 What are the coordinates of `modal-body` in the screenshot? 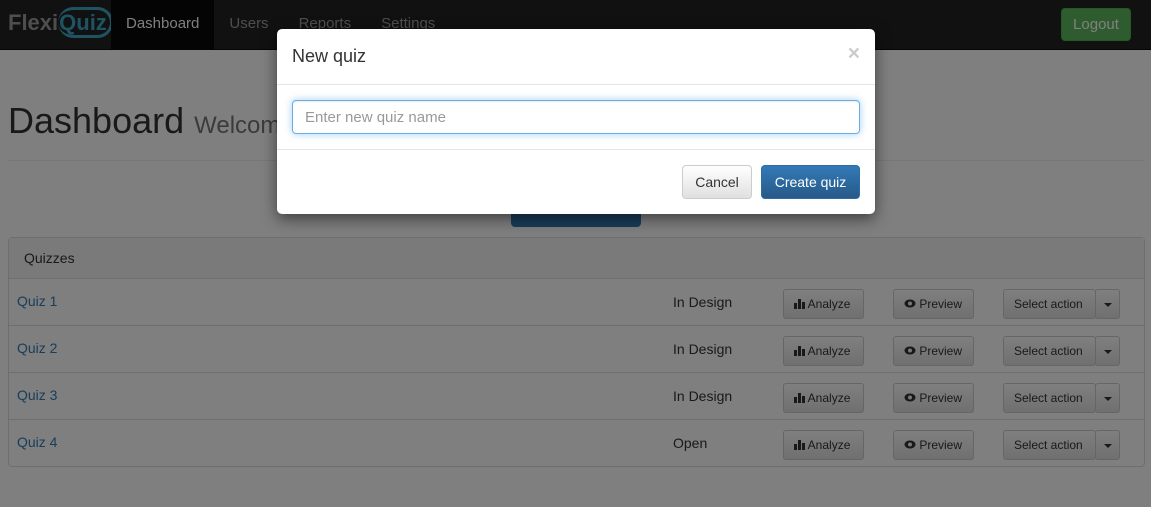 It's located at (576, 117).